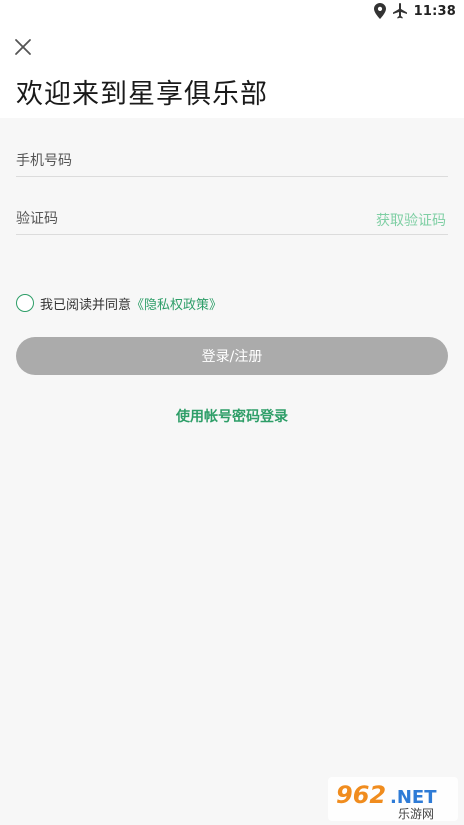 Image resolution: width=464 pixels, height=825 pixels. I want to click on close-icon, so click(23, 47).